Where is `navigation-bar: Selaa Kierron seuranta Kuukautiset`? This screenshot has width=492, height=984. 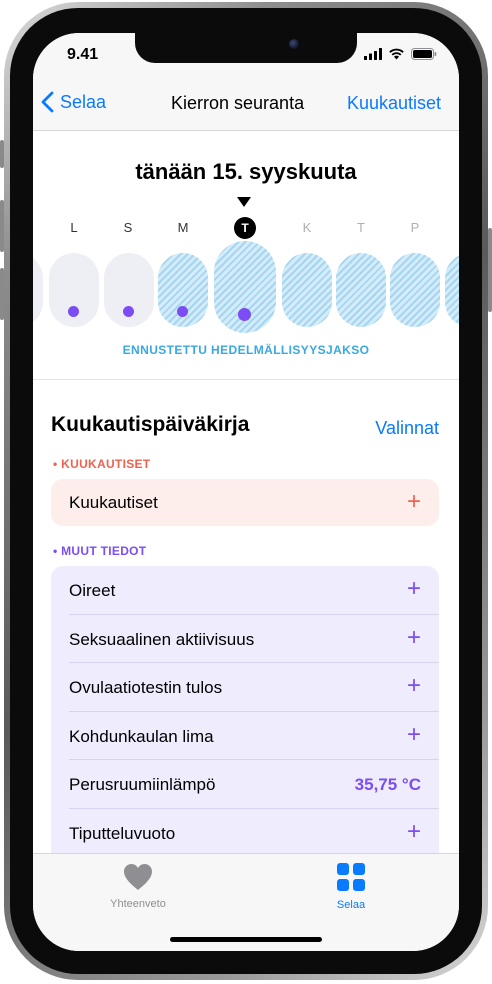
navigation-bar: Selaa Kierron seuranta Kuukautiset is located at coordinates (246, 105).